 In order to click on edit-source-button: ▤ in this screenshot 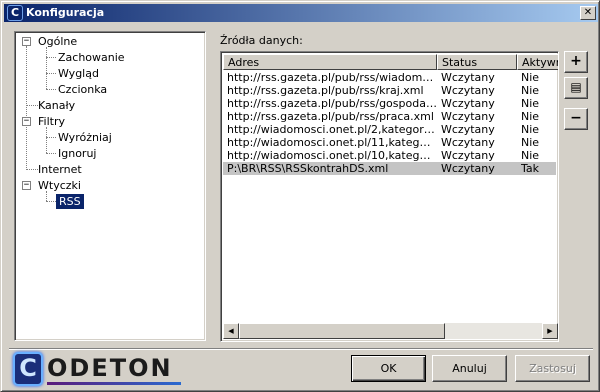, I will do `click(576, 88)`.